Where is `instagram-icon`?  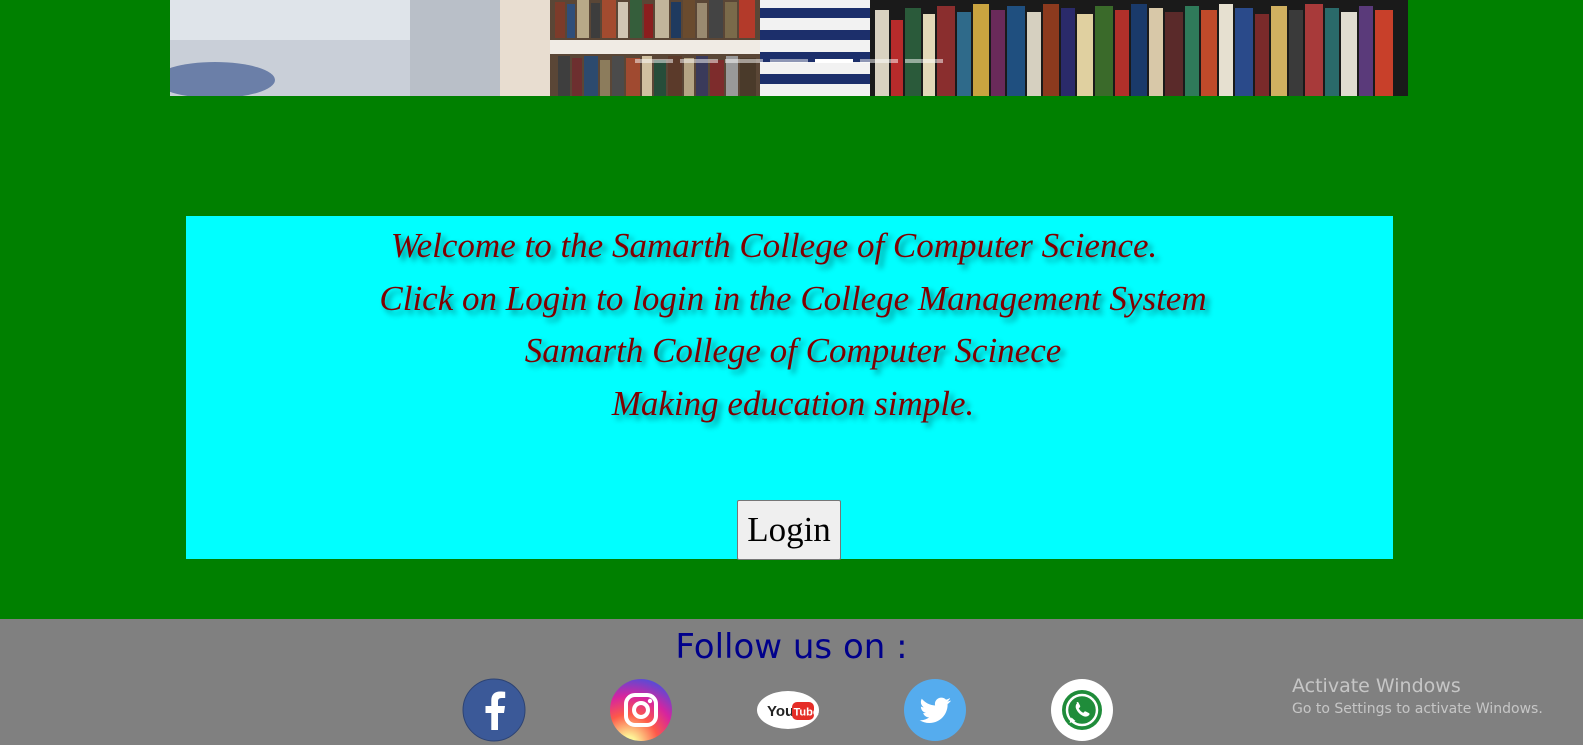
instagram-icon is located at coordinates (641, 710).